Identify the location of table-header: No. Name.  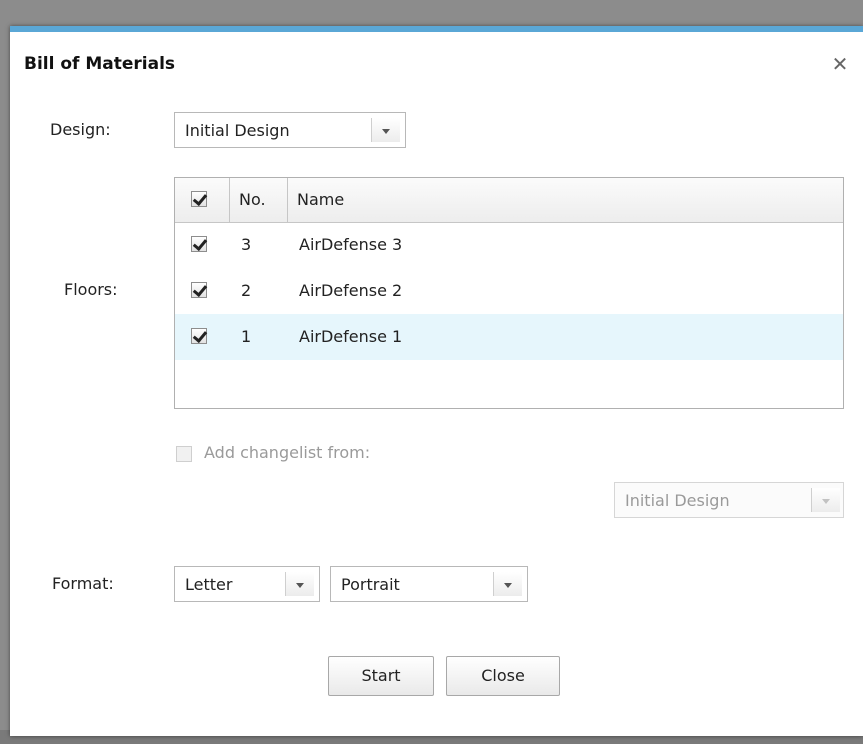
(509, 200).